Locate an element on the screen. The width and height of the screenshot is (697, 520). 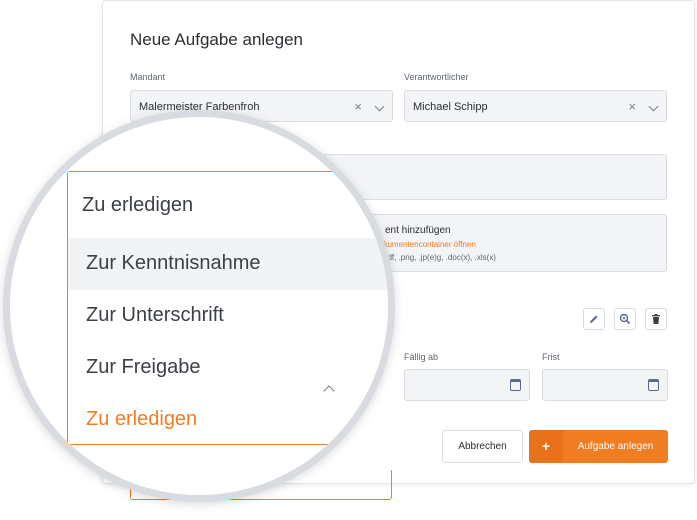
plus-icon: + is located at coordinates (546, 446).